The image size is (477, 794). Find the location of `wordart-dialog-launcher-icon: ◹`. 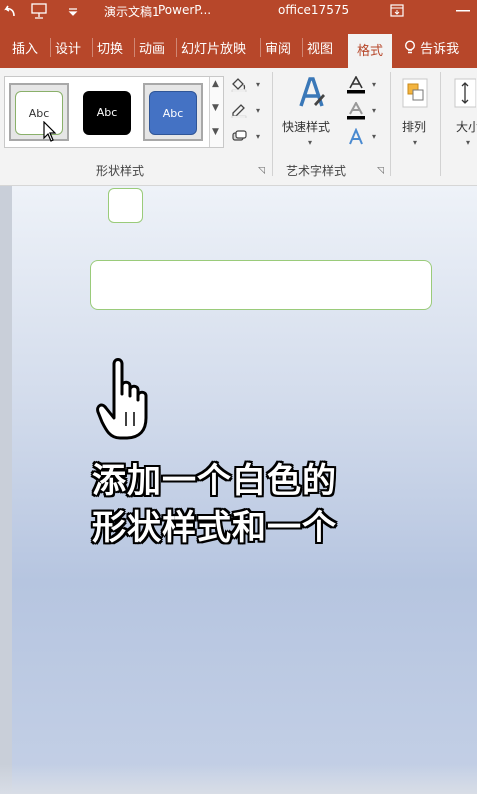

wordart-dialog-launcher-icon: ◹ is located at coordinates (380, 171).